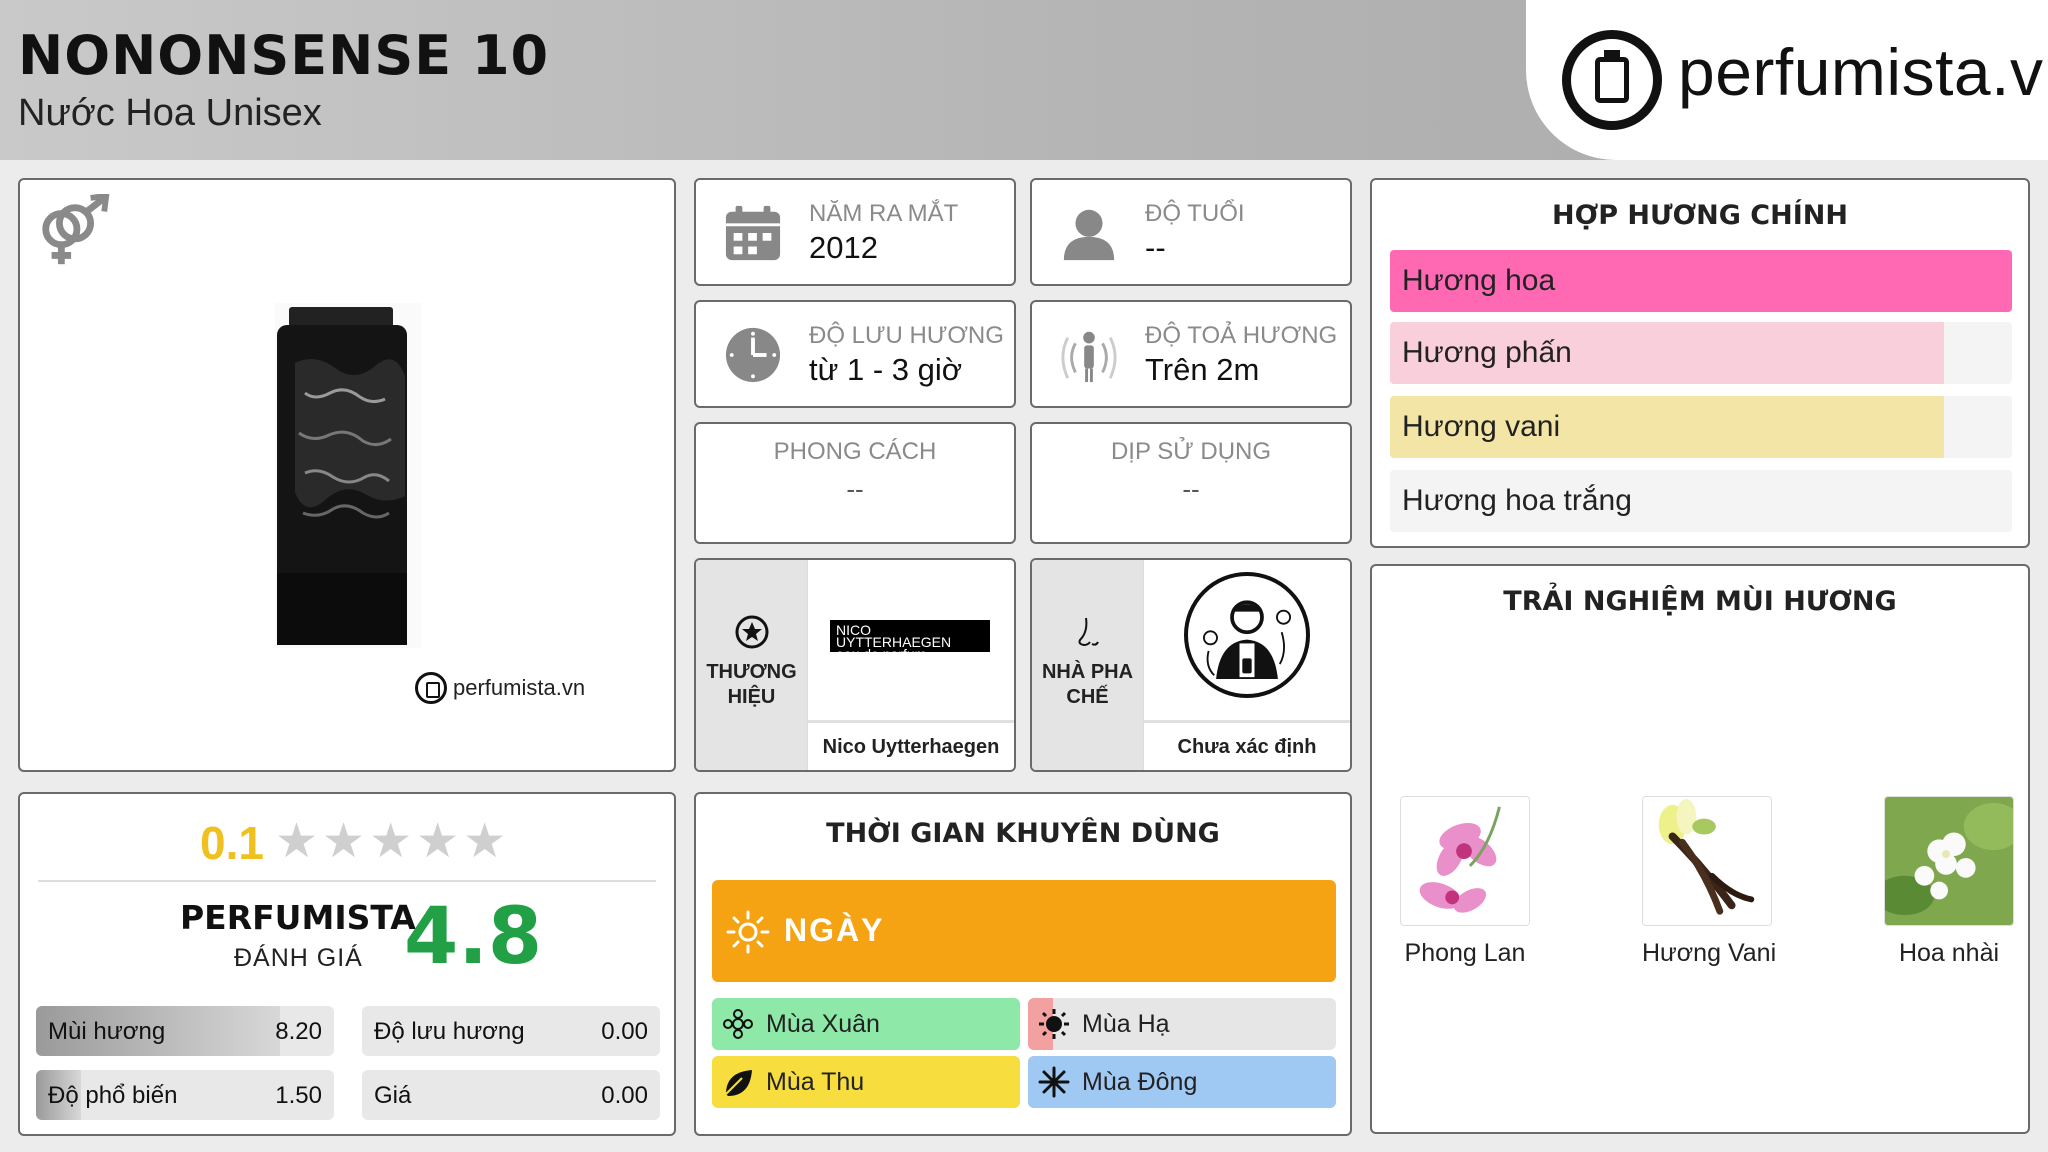  I want to click on season-label: Mùa Đông, so click(1140, 1082).